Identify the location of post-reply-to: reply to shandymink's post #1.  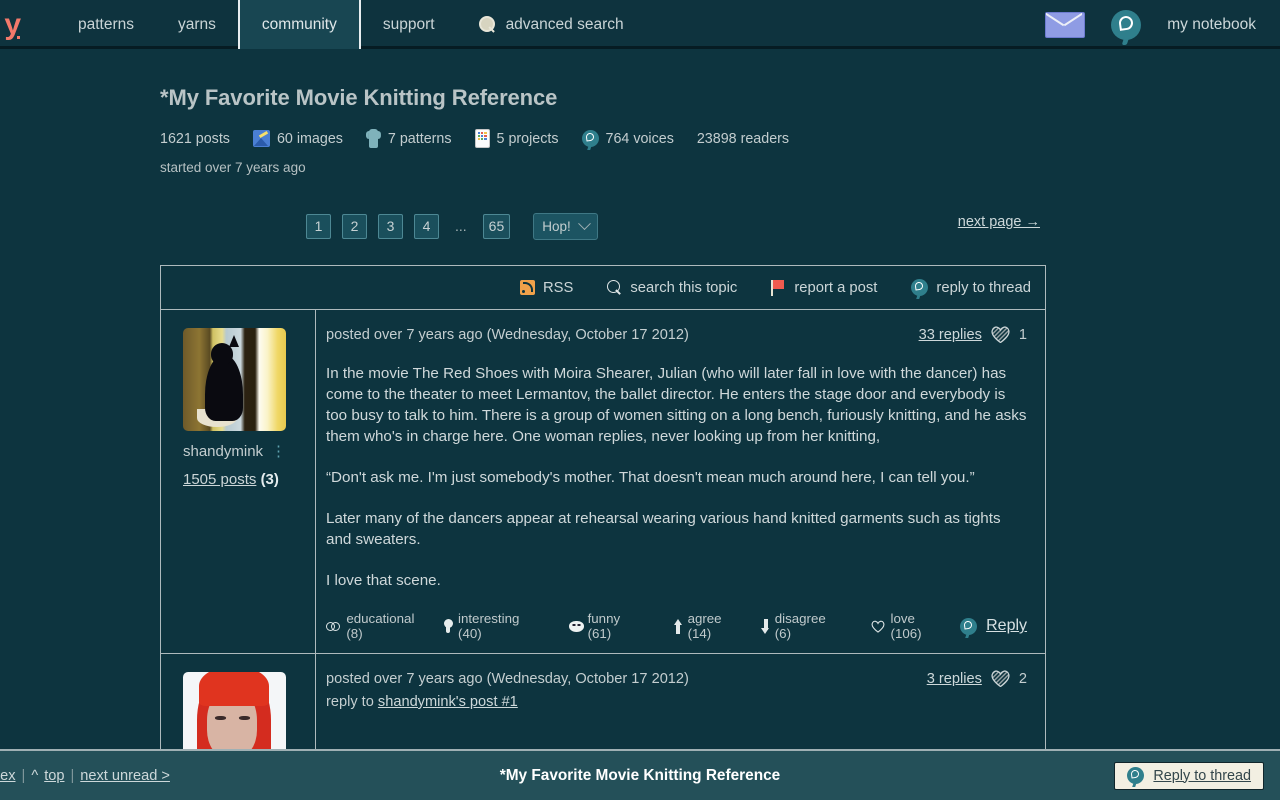
(676, 702).